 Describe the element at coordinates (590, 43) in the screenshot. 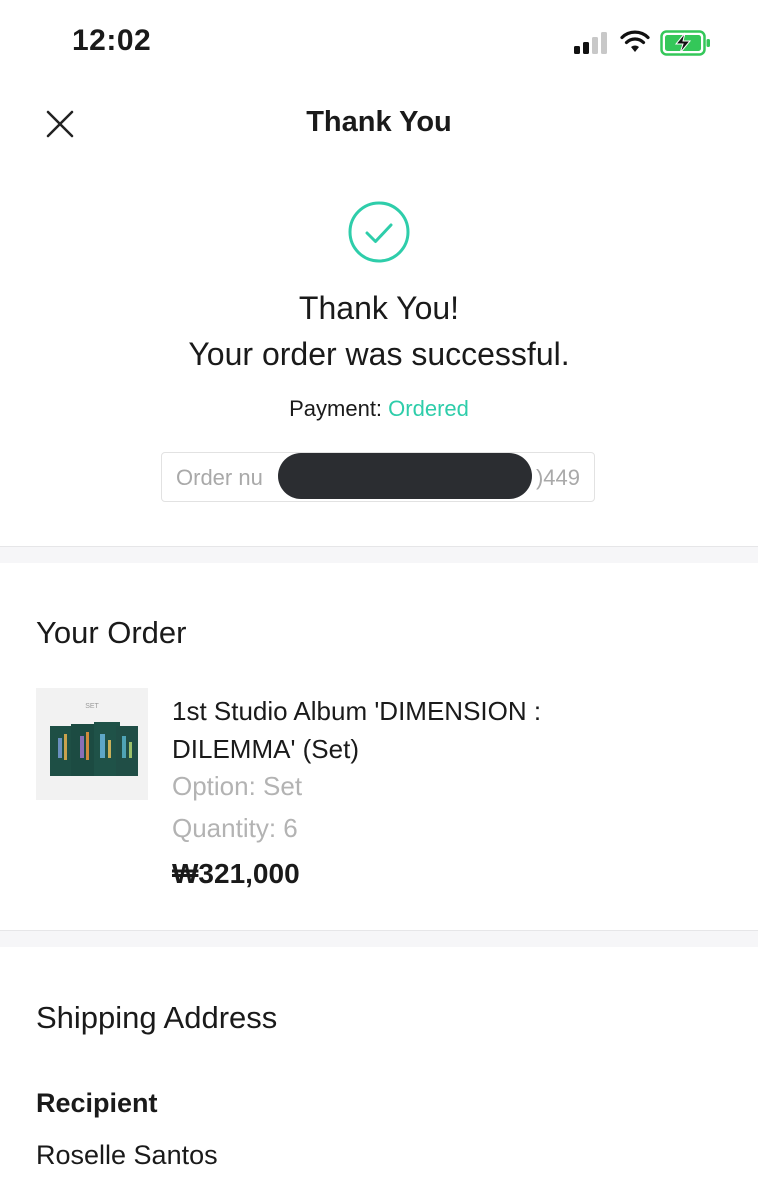

I see `signal-icon` at that location.